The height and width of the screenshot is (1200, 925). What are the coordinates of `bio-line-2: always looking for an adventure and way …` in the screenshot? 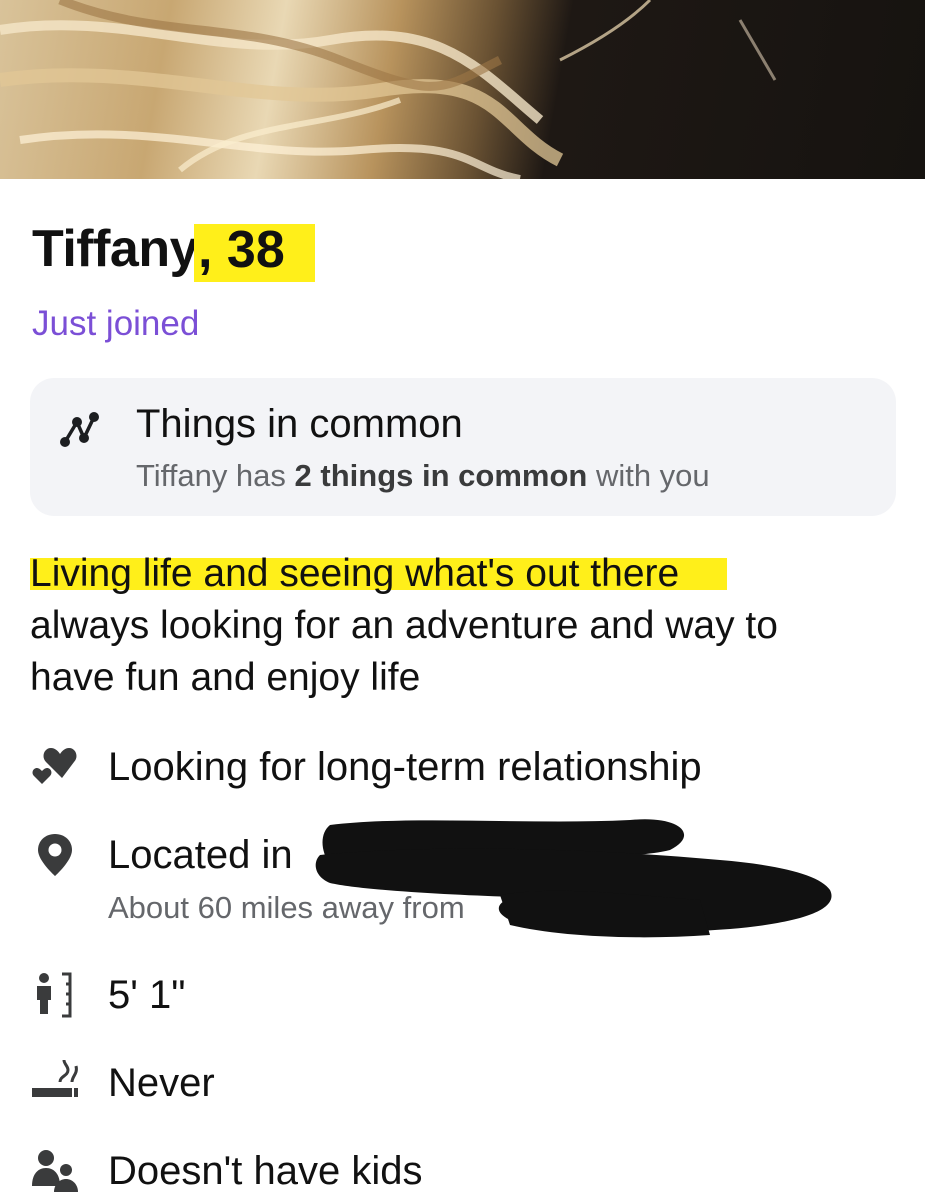 It's located at (404, 625).